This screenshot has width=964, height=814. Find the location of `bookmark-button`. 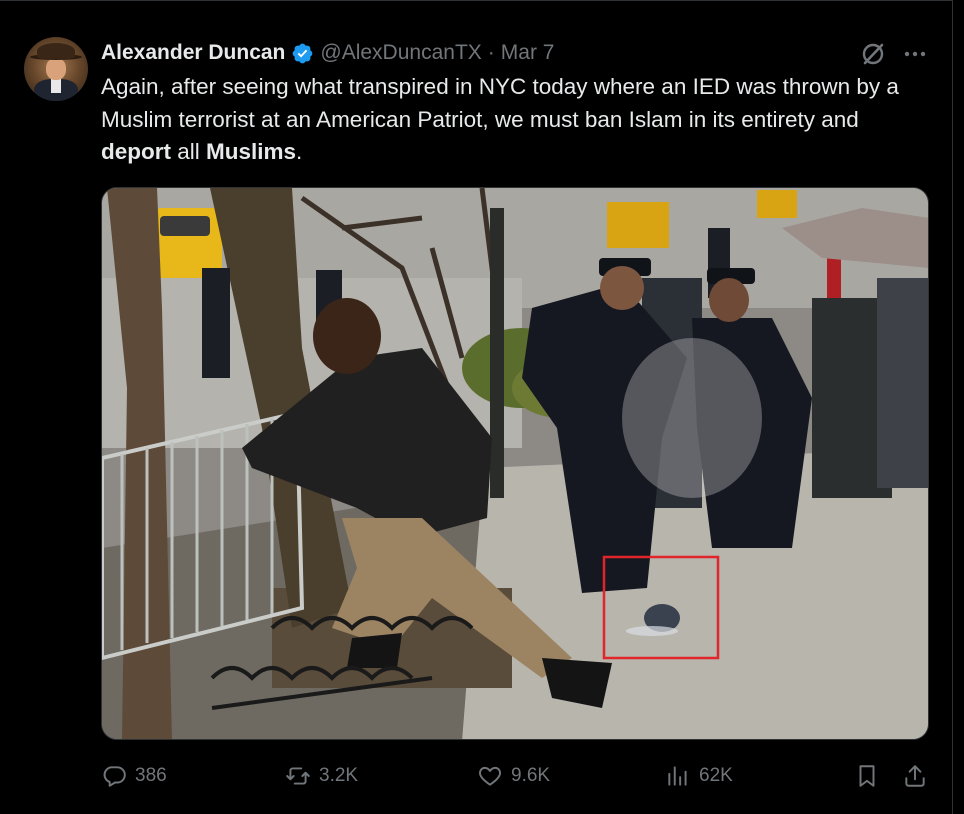

bookmark-button is located at coordinates (867, 776).